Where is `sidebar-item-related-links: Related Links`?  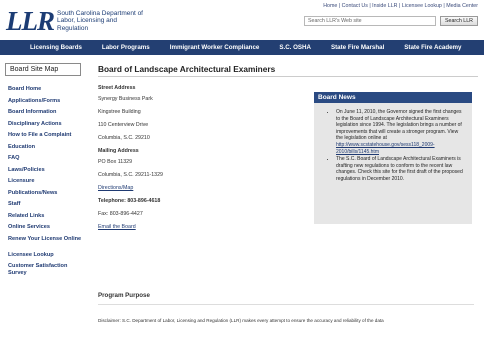 sidebar-item-related-links: Related Links is located at coordinates (47, 219).